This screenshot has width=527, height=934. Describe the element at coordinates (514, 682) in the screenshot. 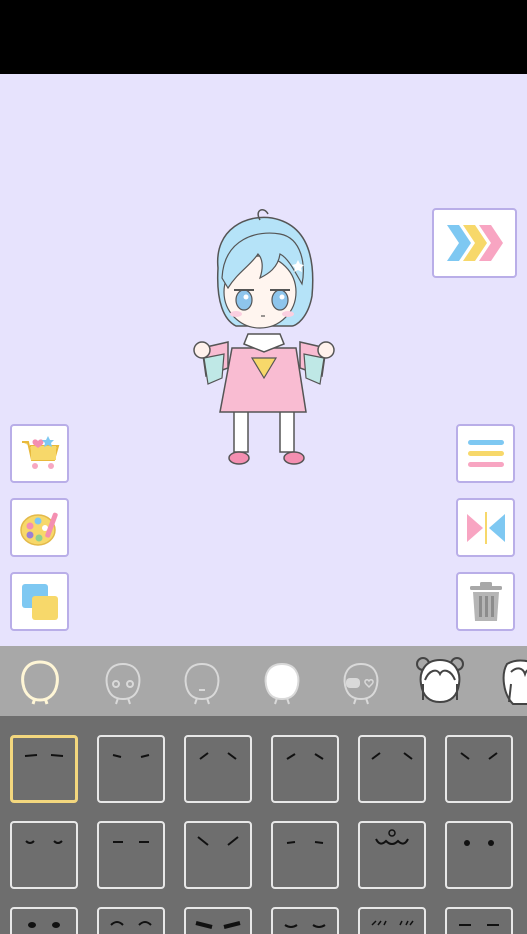

I see `hair-side-icon` at that location.